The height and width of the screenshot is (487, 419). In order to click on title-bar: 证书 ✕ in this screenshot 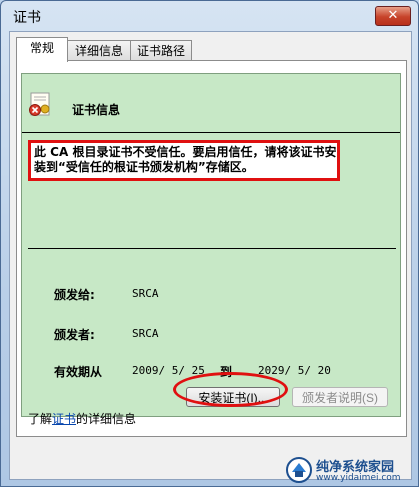, I will do `click(209, 16)`.